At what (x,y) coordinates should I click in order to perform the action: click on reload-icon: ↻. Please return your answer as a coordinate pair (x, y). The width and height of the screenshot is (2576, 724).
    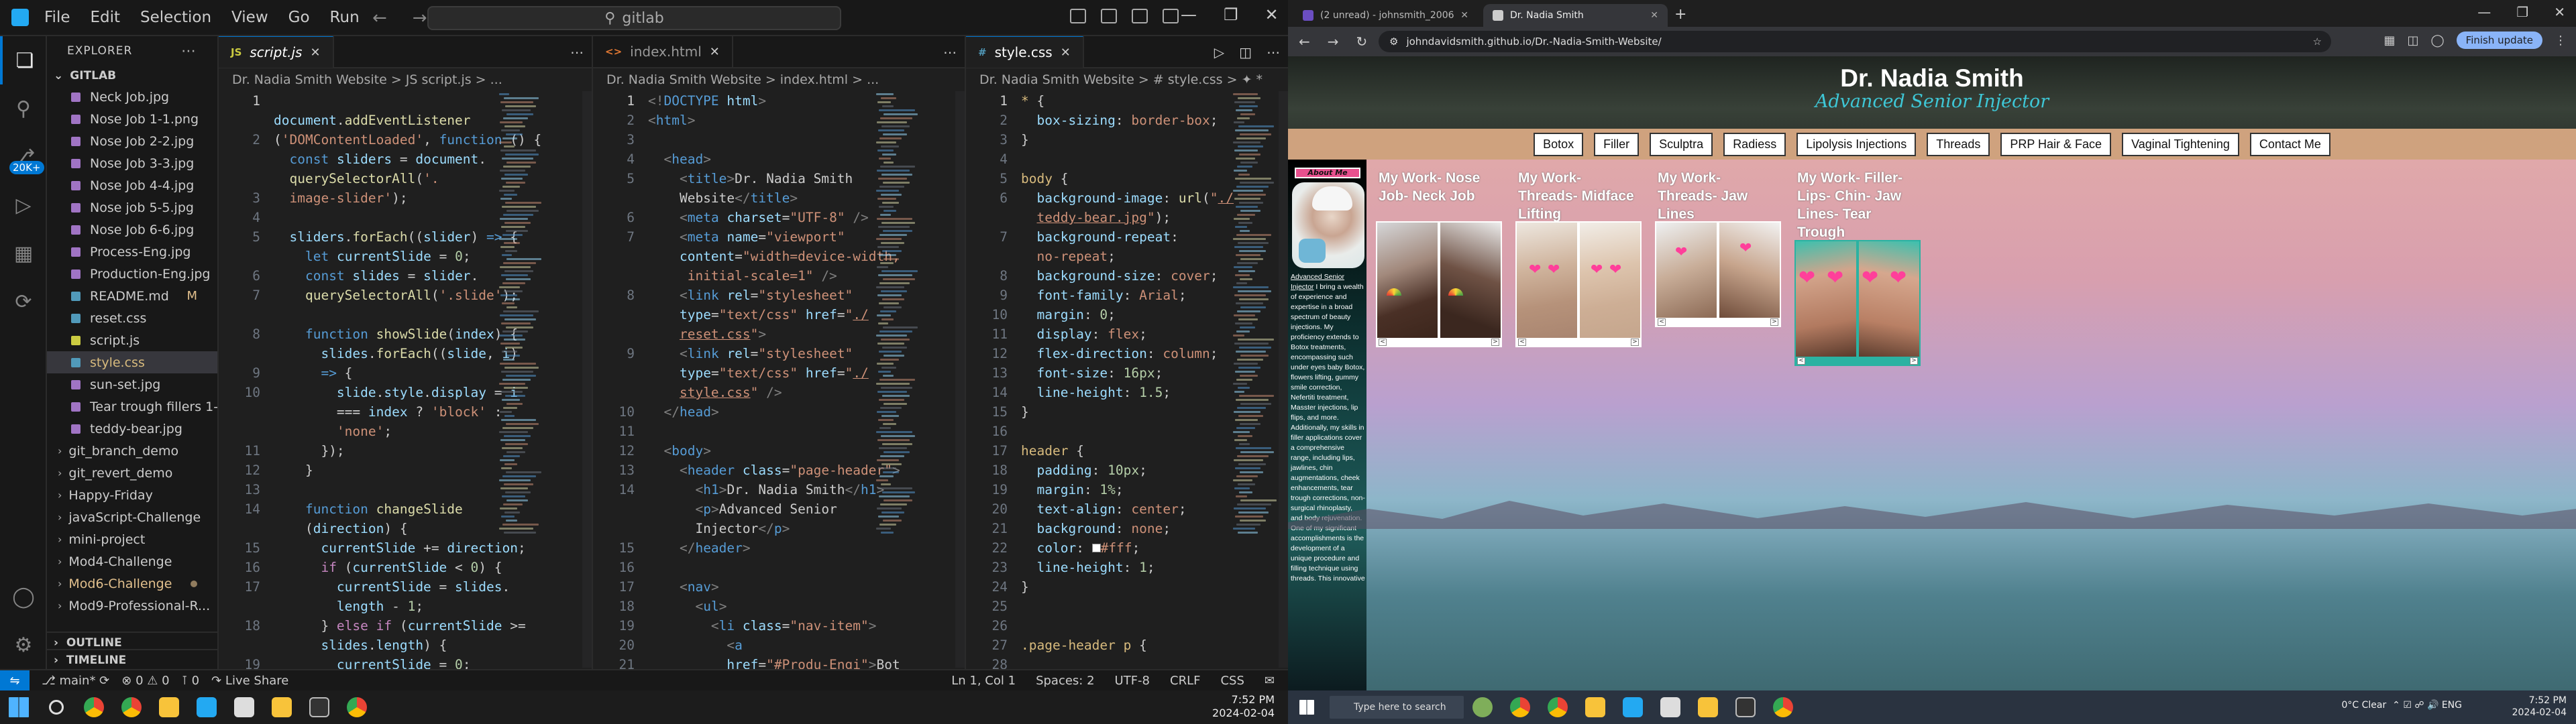
    Looking at the image, I should click on (1362, 42).